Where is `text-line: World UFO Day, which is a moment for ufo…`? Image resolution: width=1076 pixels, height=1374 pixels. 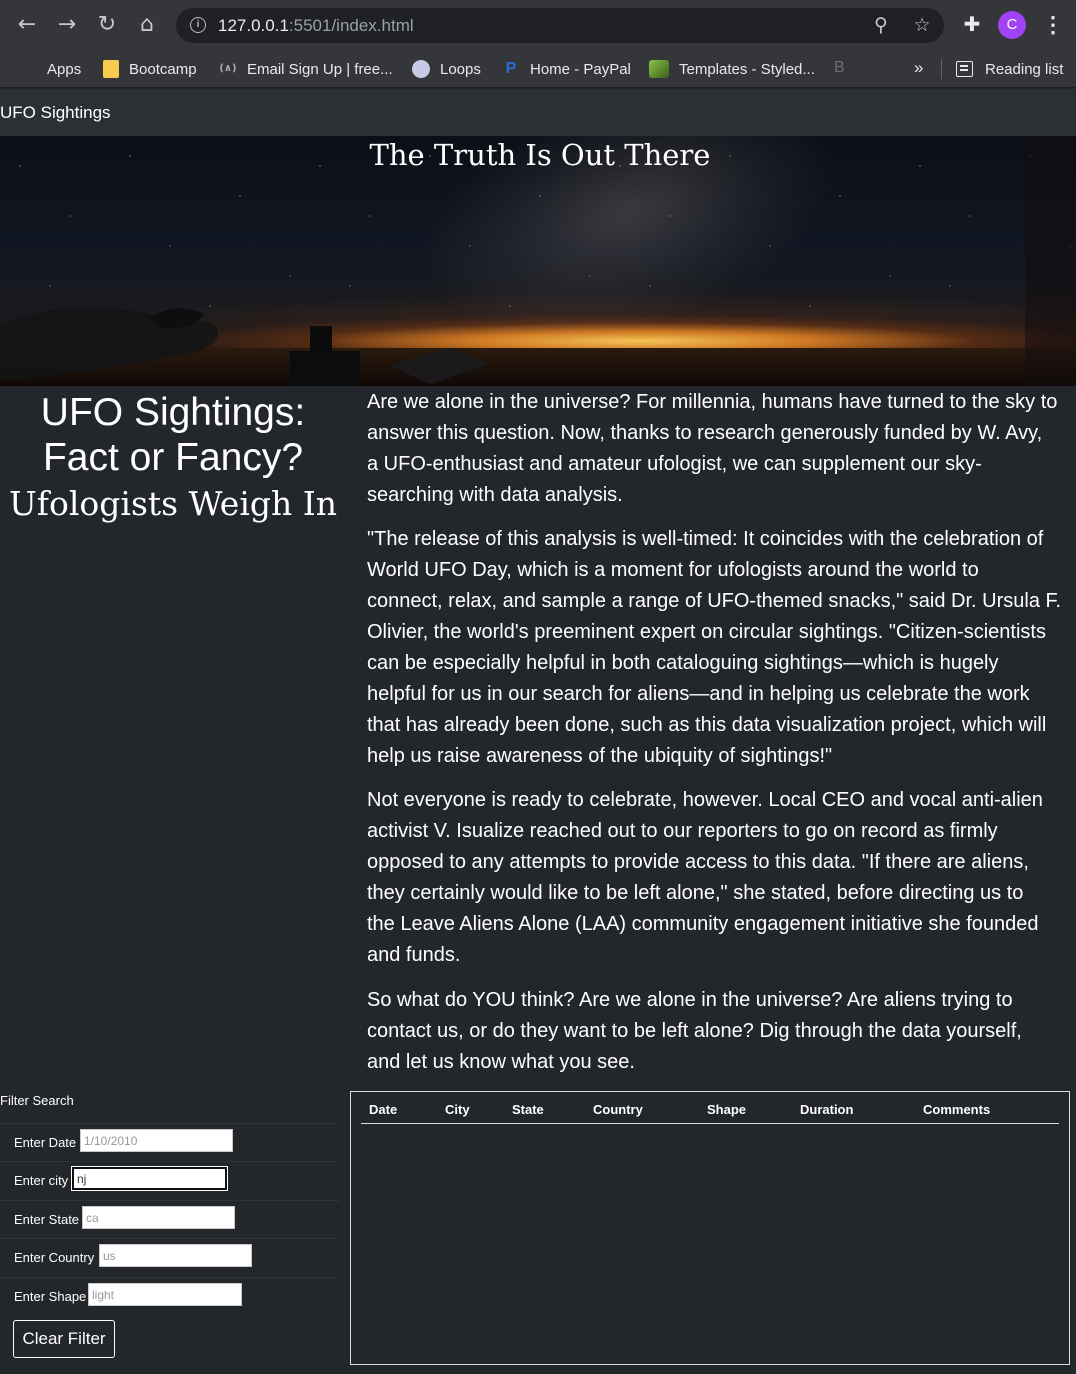 text-line: World UFO Day, which is a moment for ufo… is located at coordinates (673, 570).